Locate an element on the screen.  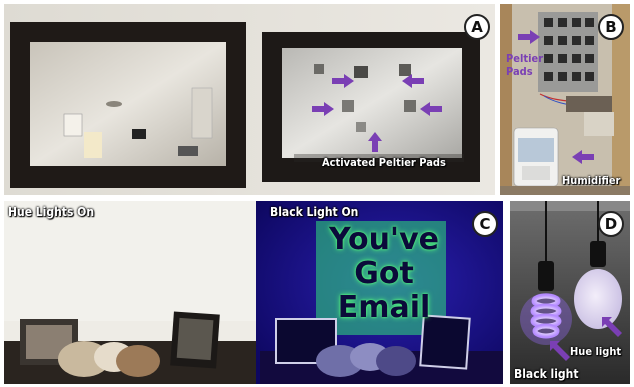
email-message: You've Got Email is located at coordinates (384, 274).